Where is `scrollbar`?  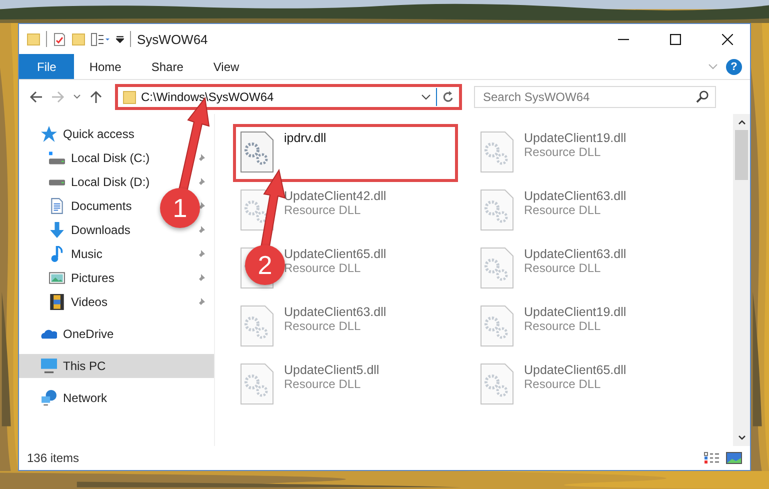 scrollbar is located at coordinates (741, 280).